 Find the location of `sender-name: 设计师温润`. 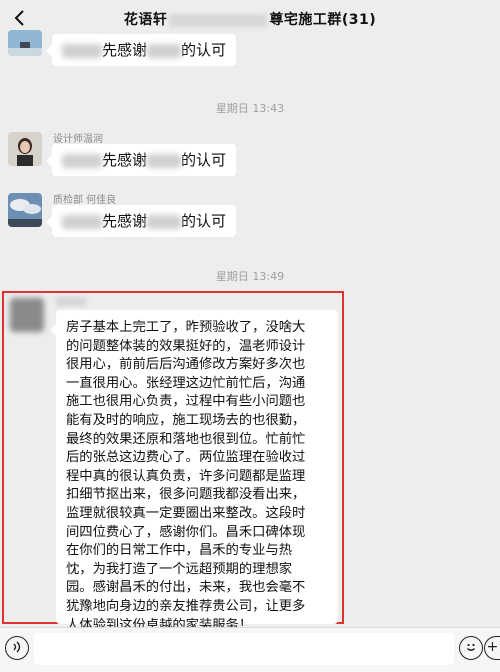

sender-name: 设计师温润 is located at coordinates (78, 139).